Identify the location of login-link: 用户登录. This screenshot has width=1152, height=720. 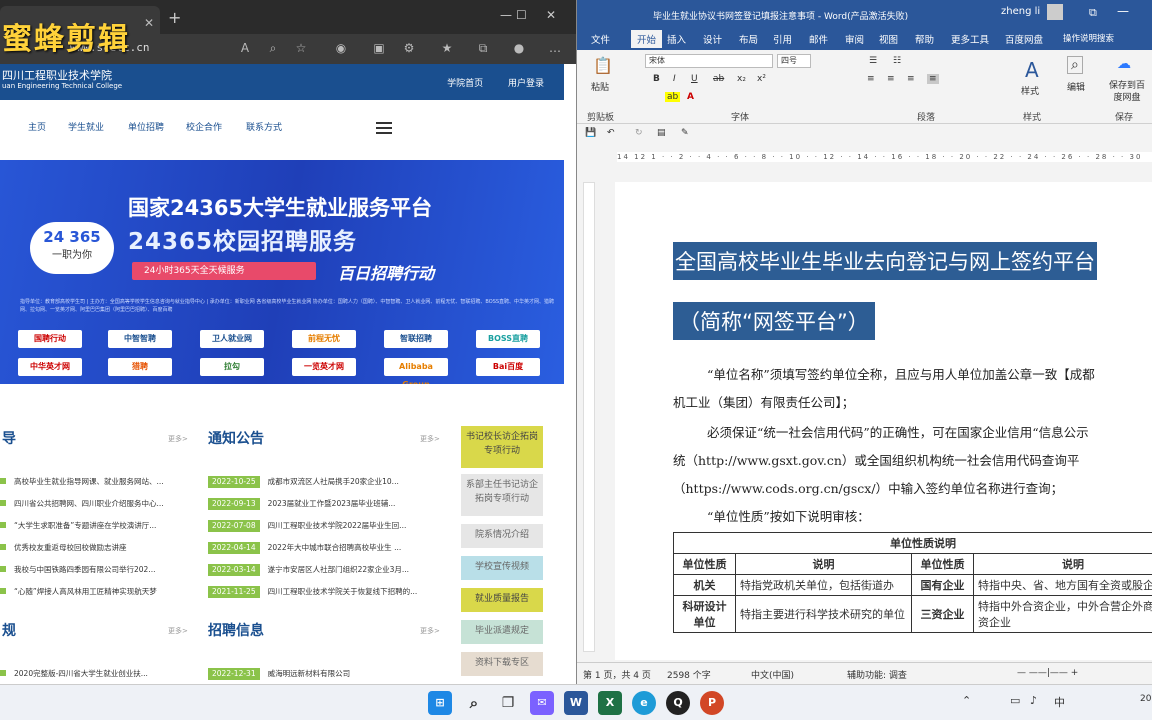
(526, 84).